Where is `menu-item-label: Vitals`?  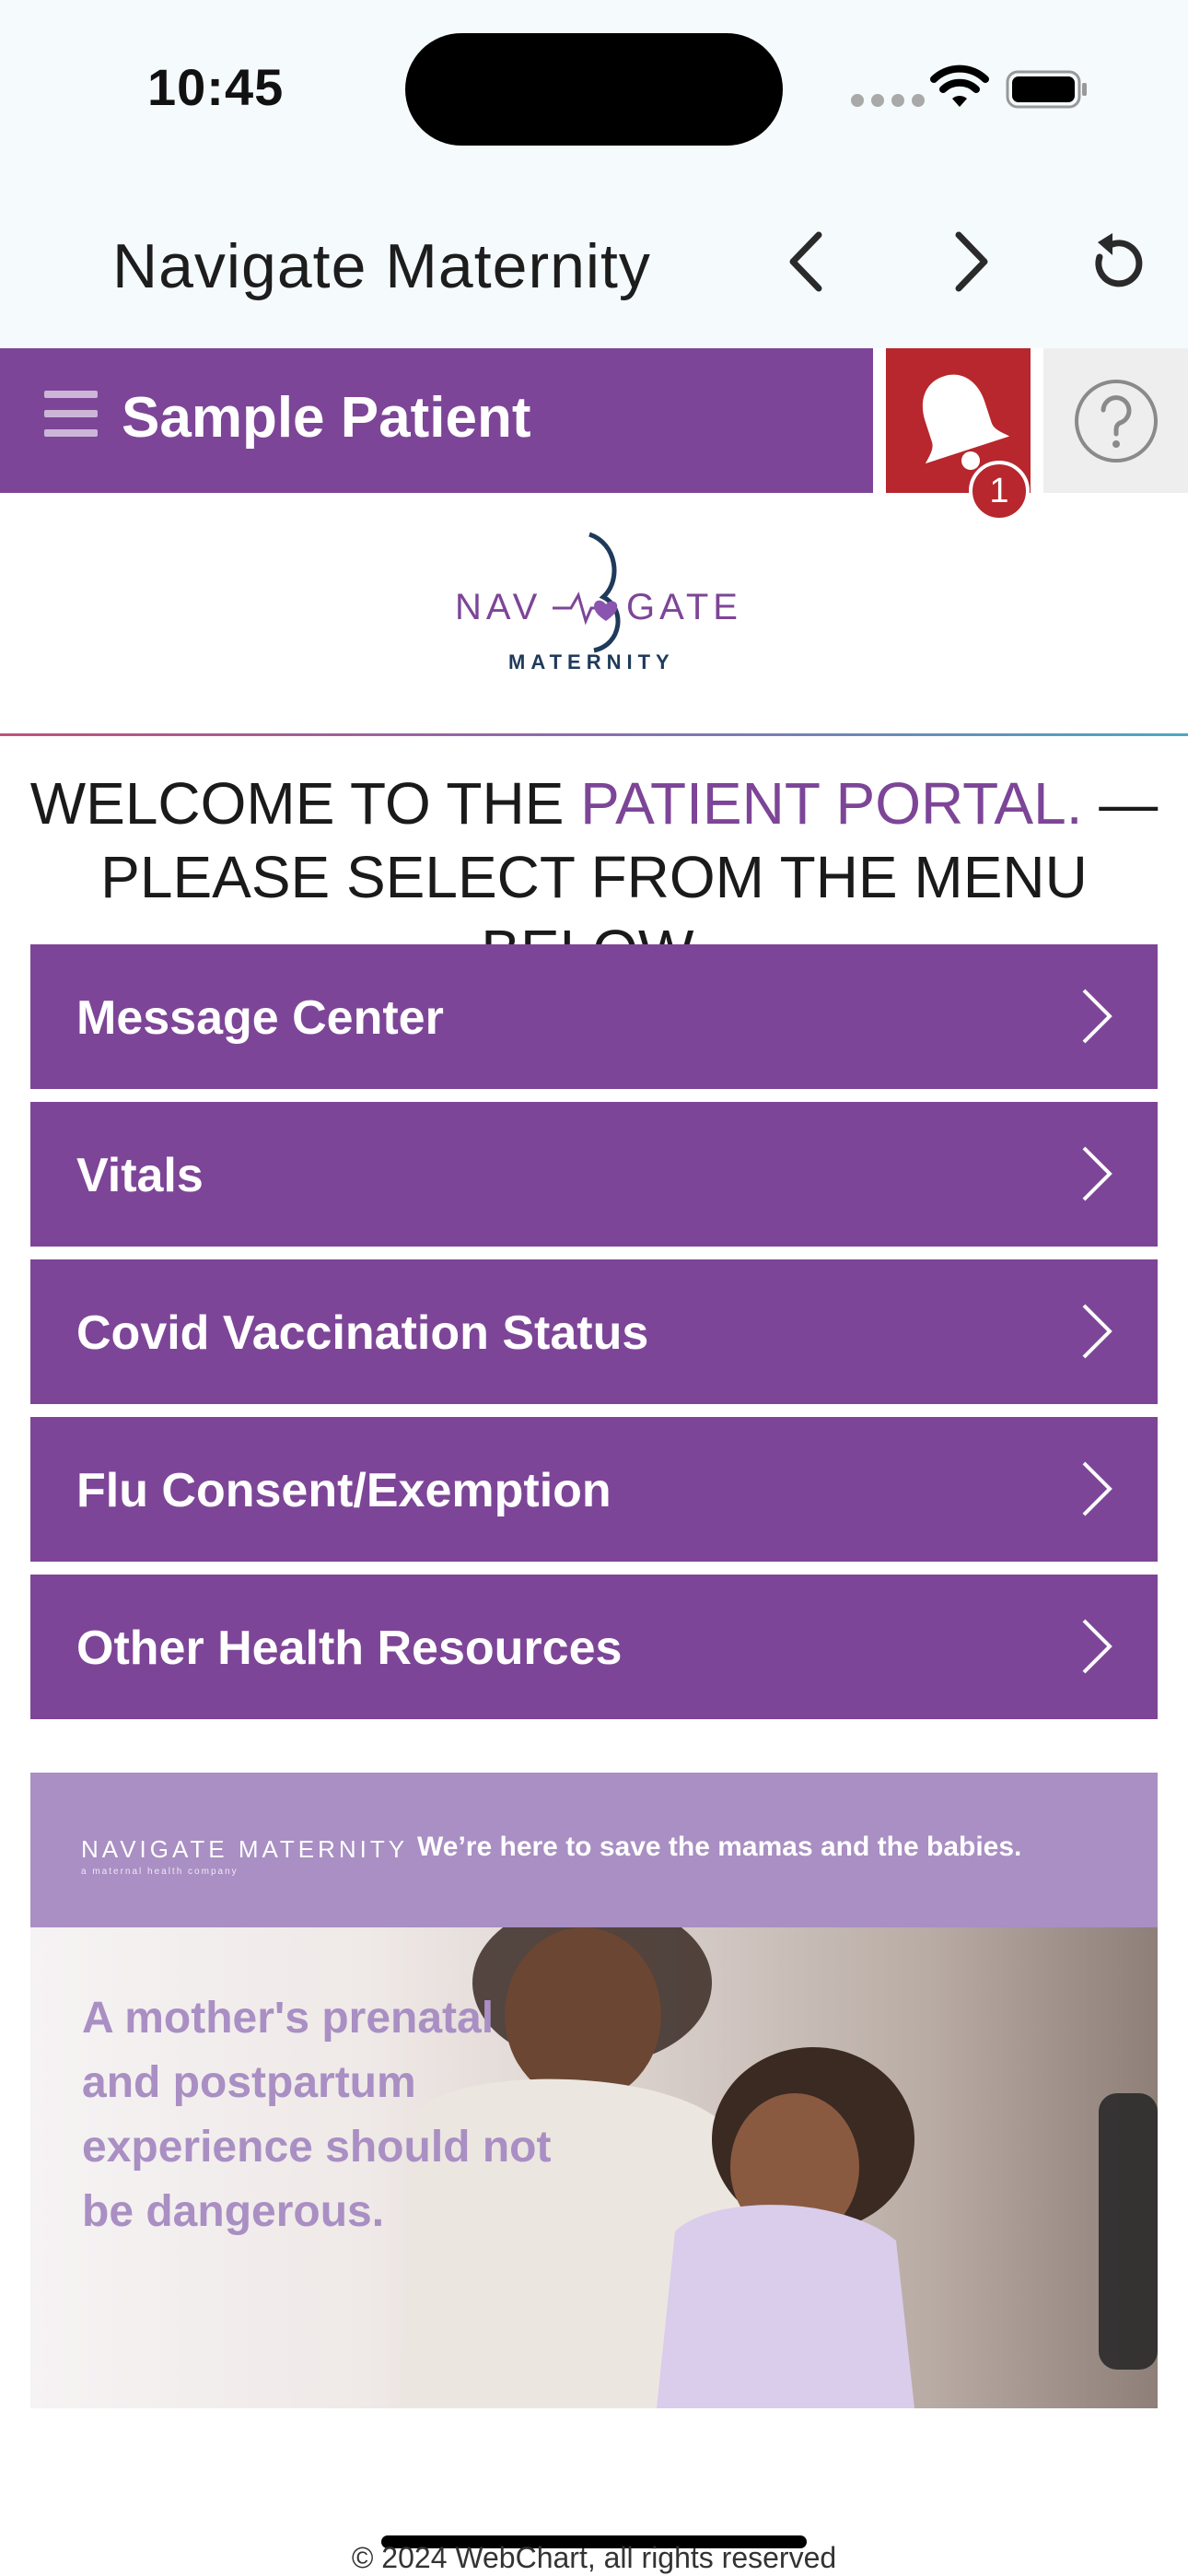 menu-item-label: Vitals is located at coordinates (140, 1175).